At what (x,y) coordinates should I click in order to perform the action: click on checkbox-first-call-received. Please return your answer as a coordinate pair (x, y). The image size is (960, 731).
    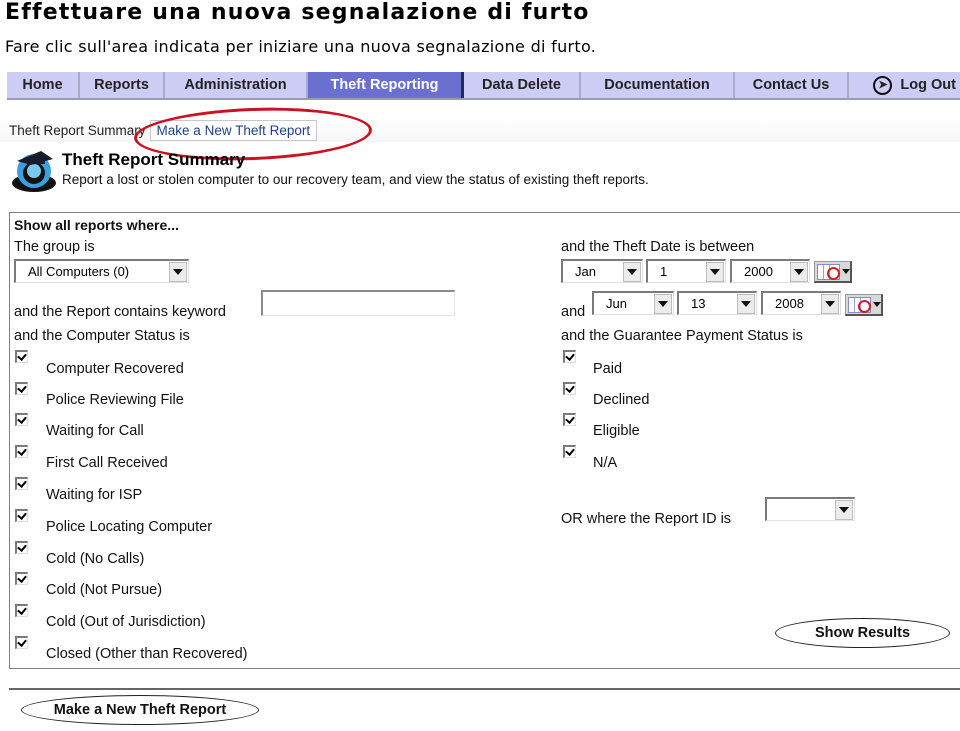
    Looking at the image, I should click on (21, 451).